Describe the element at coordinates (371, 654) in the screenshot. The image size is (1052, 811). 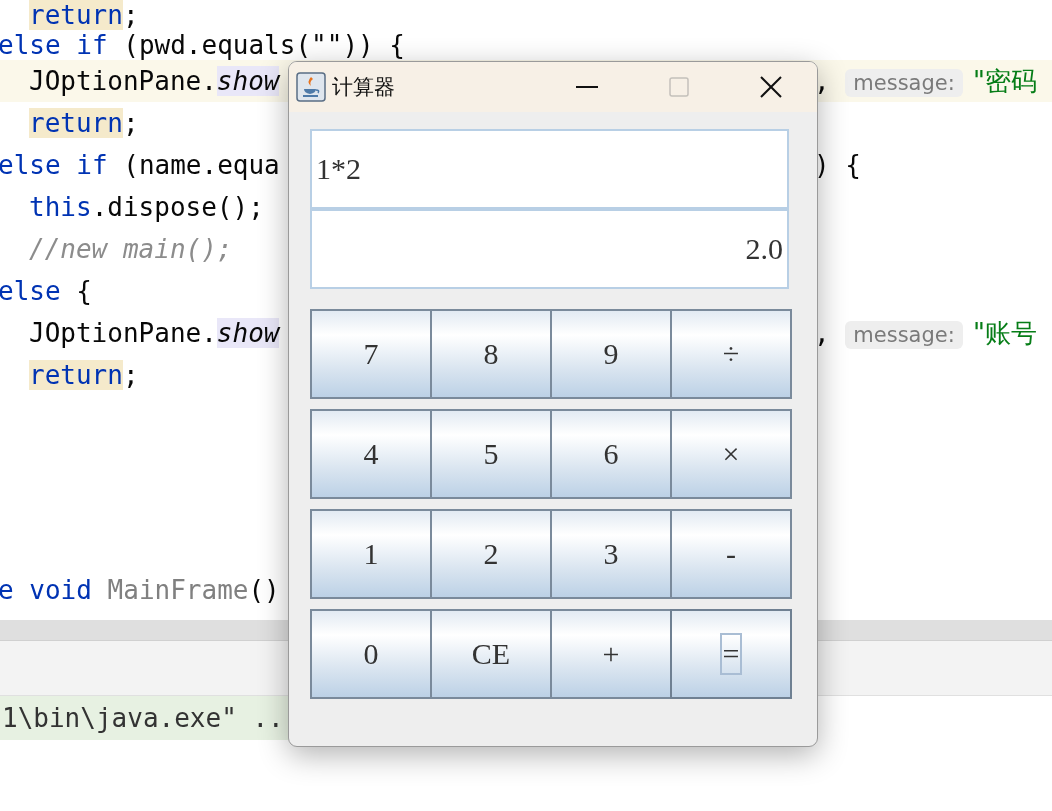
I see `calculator-key: 0` at that location.